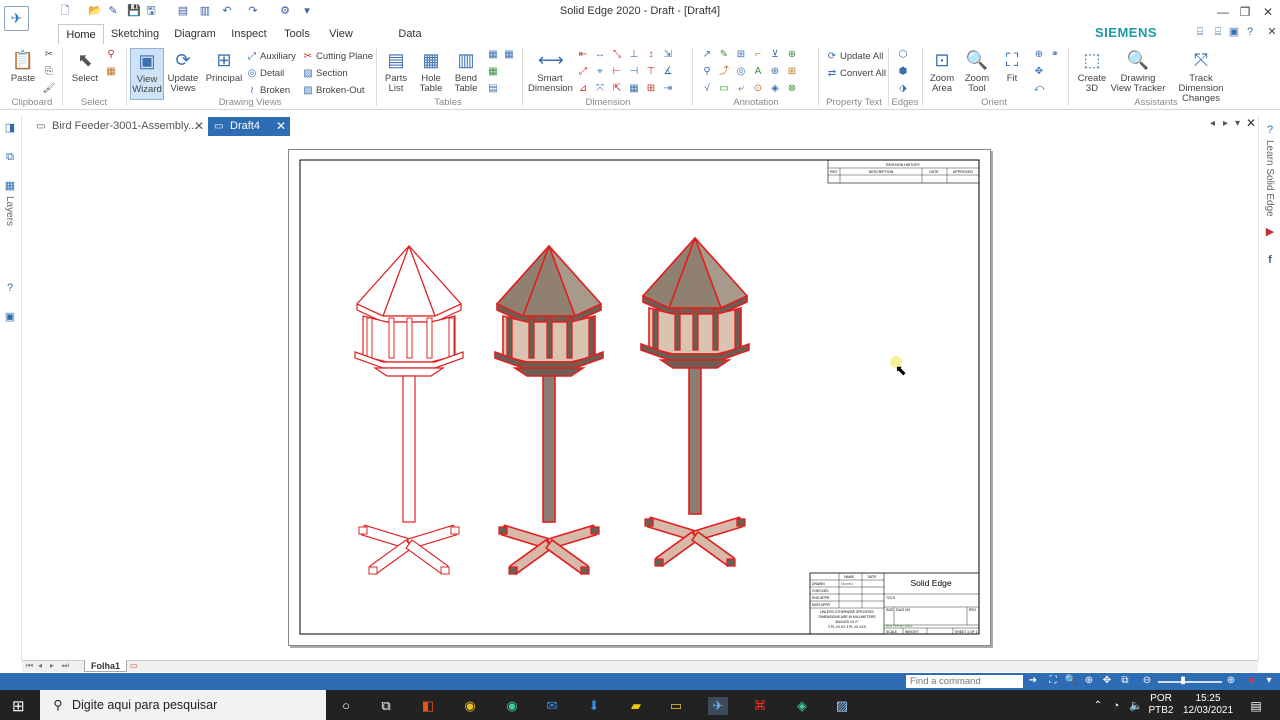 The height and width of the screenshot is (720, 1280). What do you see at coordinates (1055, 55) in the screenshot?
I see `link-icon: ⚭` at bounding box center [1055, 55].